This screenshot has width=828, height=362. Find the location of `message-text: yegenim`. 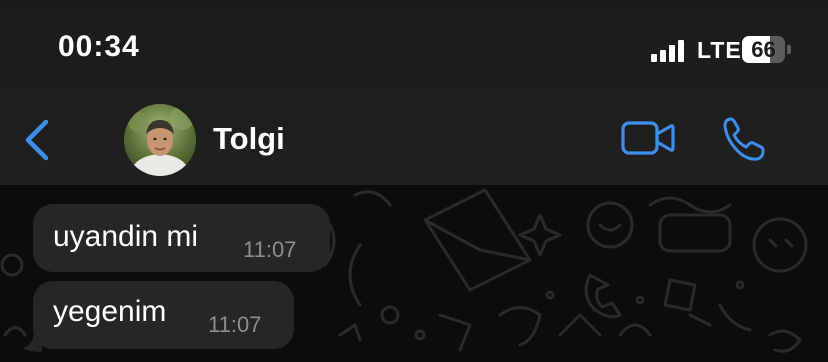

message-text: yegenim is located at coordinates (110, 311).